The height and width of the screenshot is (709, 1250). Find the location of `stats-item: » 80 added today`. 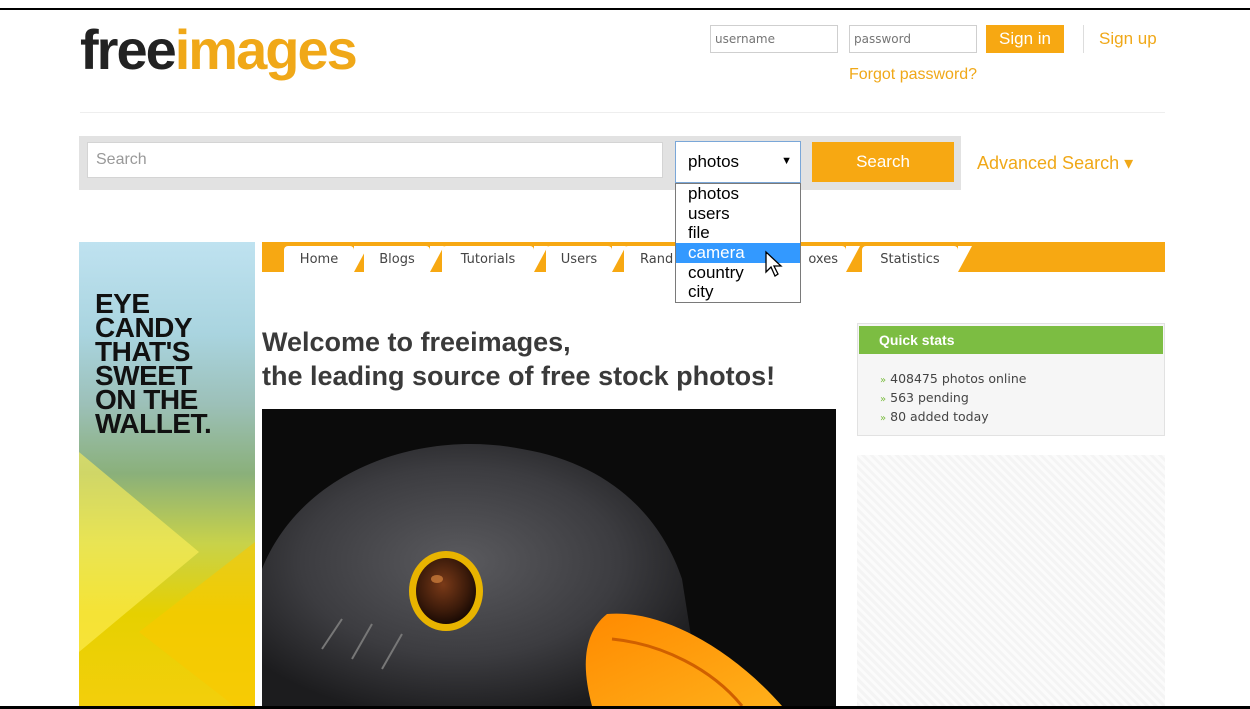

stats-item: » 80 added today is located at coordinates (953, 417).